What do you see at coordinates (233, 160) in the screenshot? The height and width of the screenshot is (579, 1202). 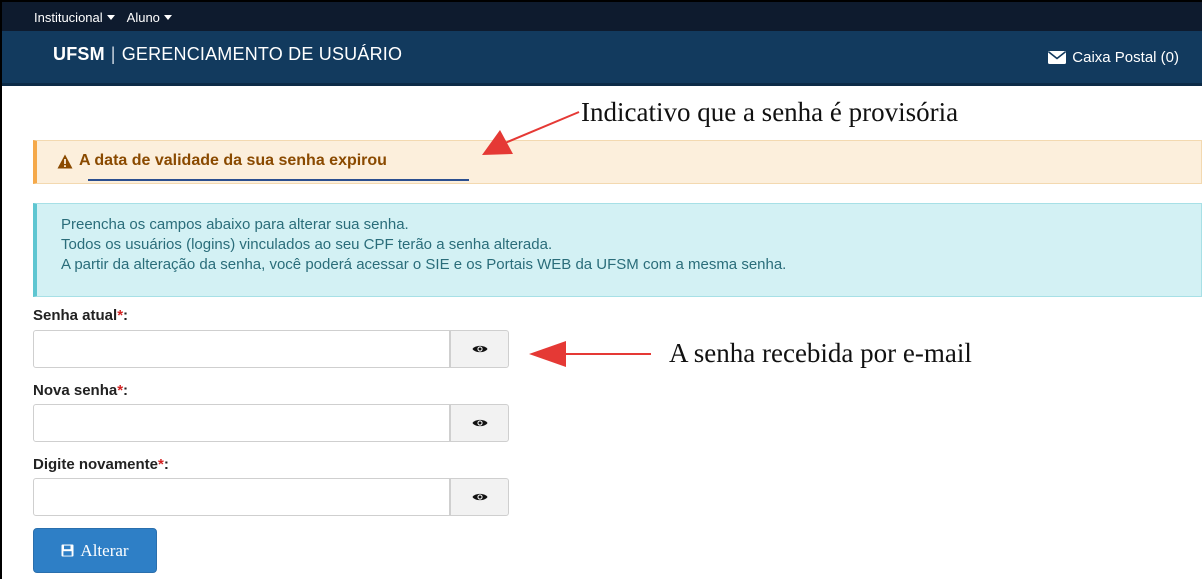 I see `warning-text: A data de validade da sua senha expirou` at bounding box center [233, 160].